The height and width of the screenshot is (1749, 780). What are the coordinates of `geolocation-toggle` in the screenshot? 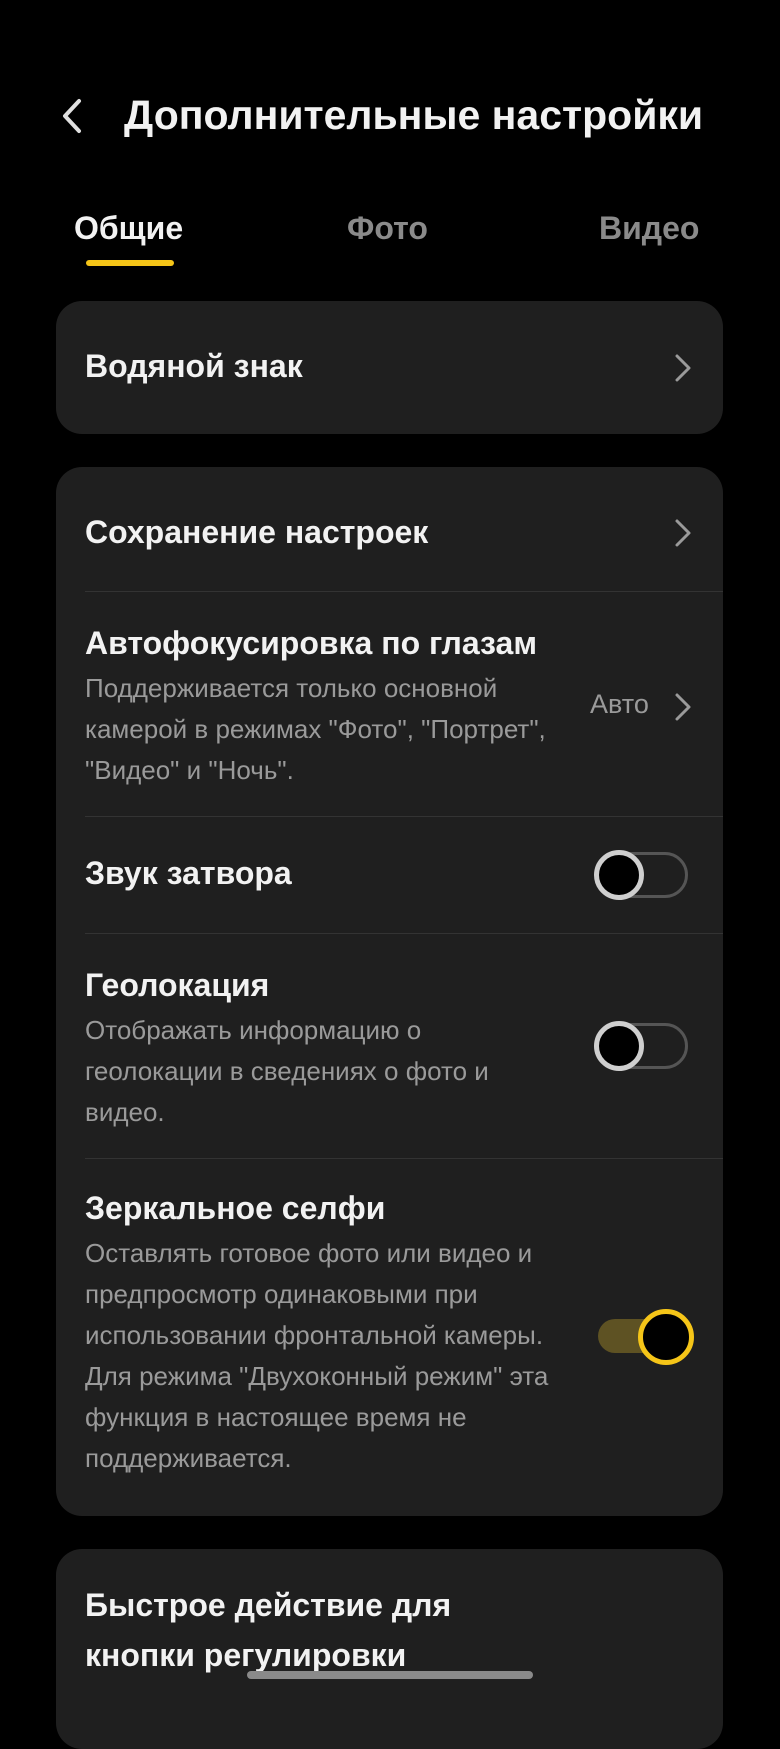 It's located at (641, 1046).